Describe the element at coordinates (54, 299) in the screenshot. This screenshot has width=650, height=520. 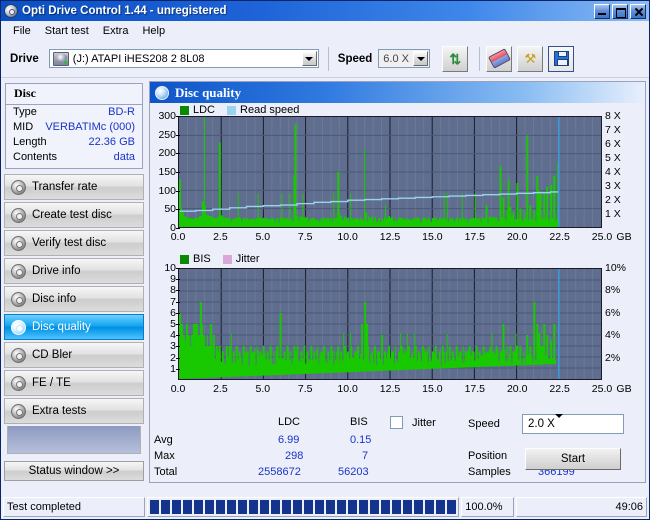
I see `sidebar-item-label: Disc info` at that location.